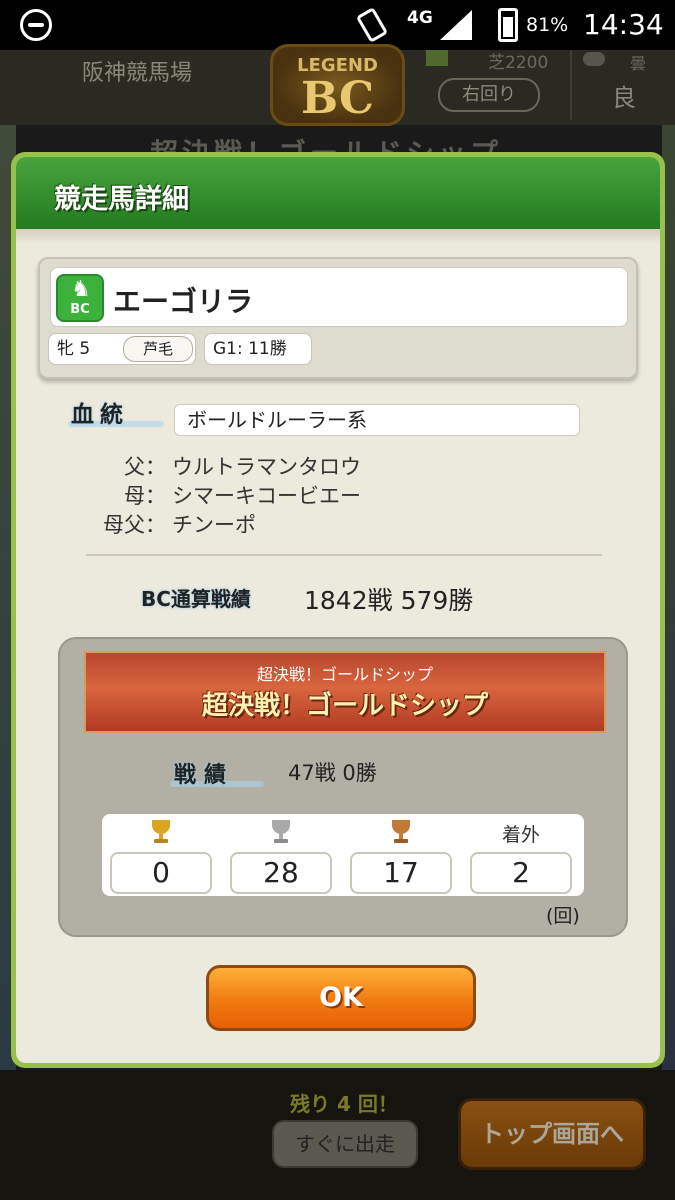 This screenshot has width=675, height=1200. Describe the element at coordinates (161, 873) in the screenshot. I see `first-place-count: 0` at that location.